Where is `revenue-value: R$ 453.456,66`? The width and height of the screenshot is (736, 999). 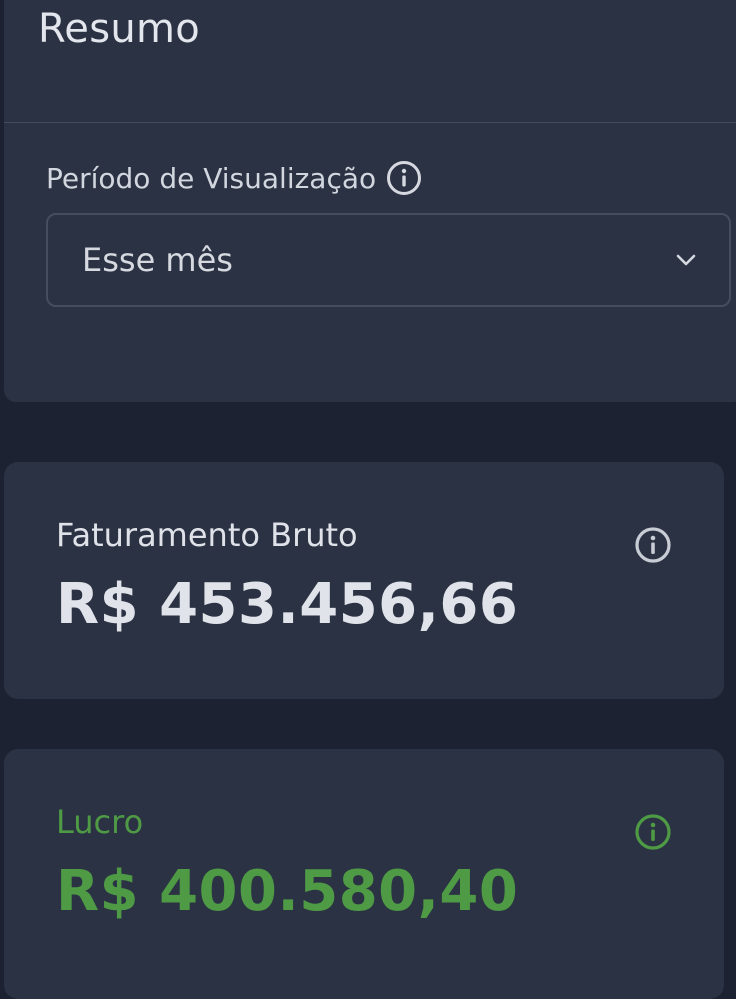
revenue-value: R$ 453.456,66 is located at coordinates (287, 604).